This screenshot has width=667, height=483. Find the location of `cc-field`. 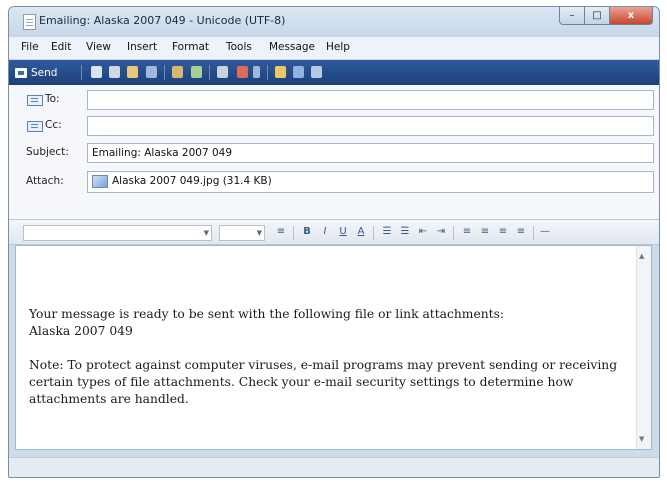

cc-field is located at coordinates (370, 126).